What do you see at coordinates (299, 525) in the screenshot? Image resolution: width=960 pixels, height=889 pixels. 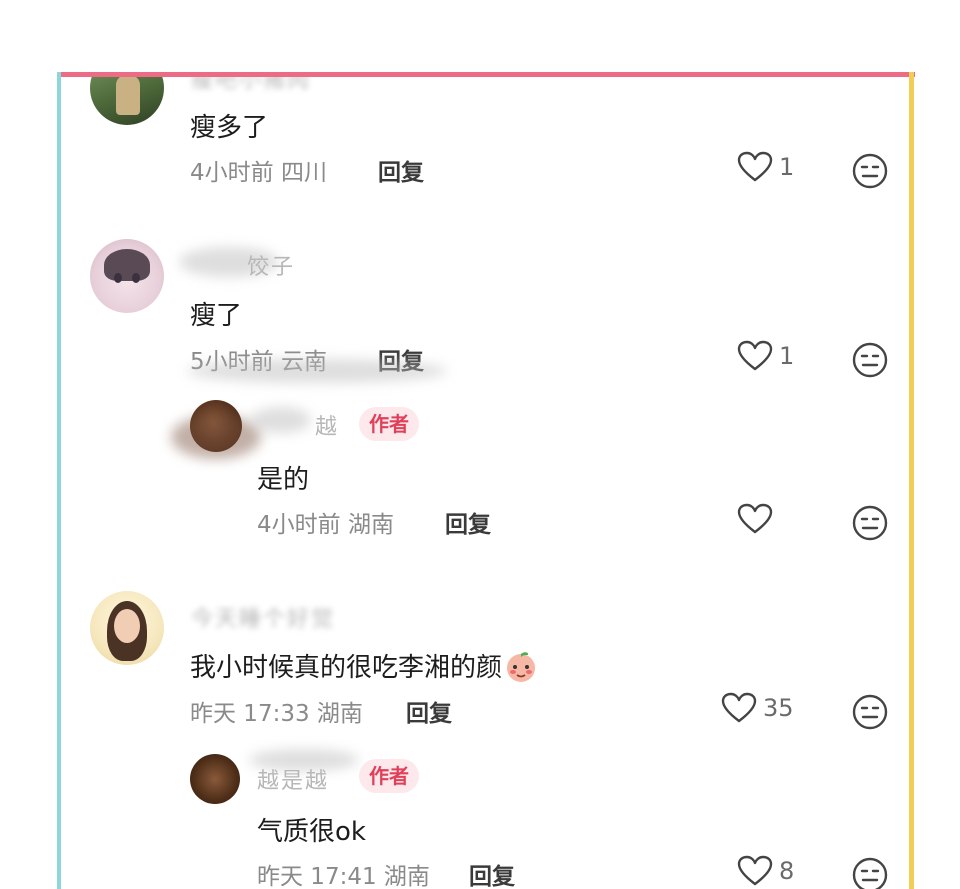 I see `reply-time: 4小时前` at bounding box center [299, 525].